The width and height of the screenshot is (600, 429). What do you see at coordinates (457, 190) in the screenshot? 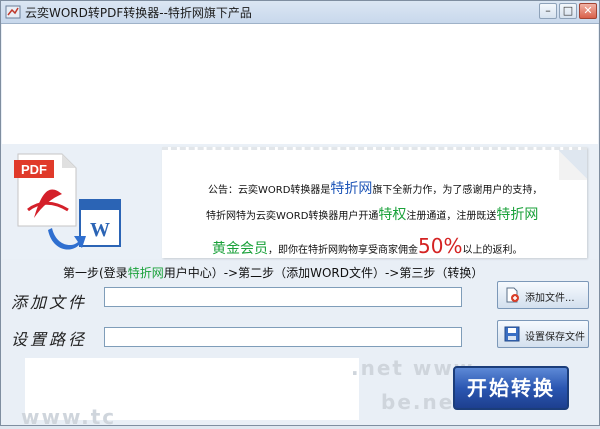
I see `notice-text: 旗下全新力作，为了感谢用户的支持，` at bounding box center [457, 190].